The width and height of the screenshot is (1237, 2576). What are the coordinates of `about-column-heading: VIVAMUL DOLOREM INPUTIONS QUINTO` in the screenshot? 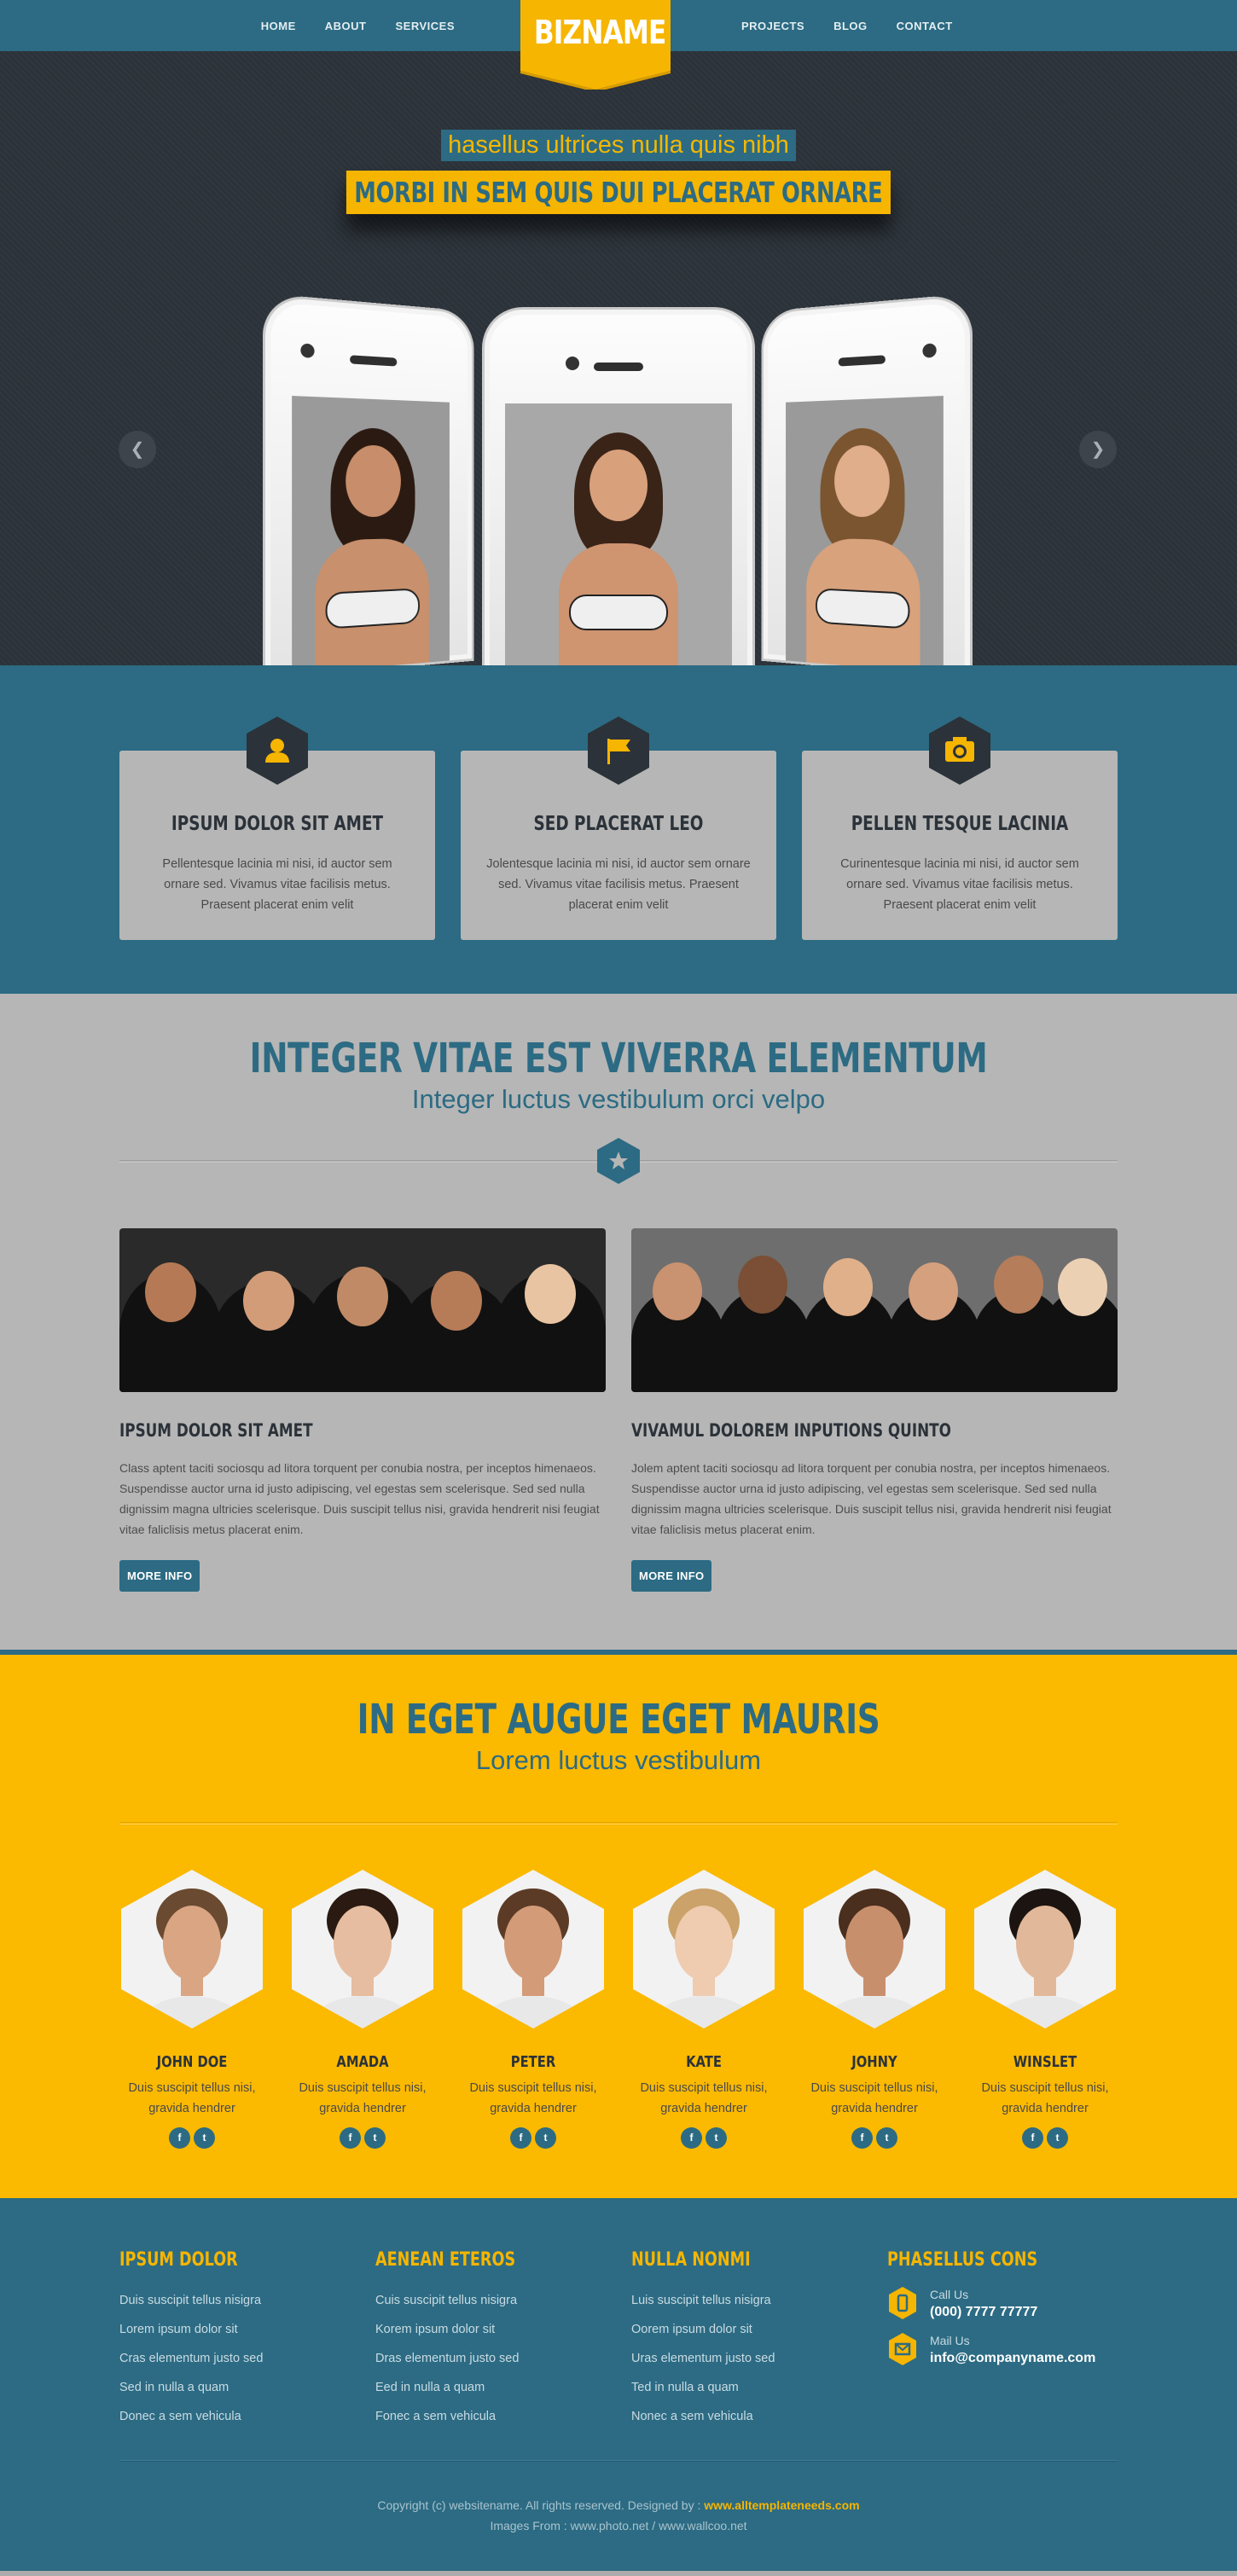 It's located at (825, 1430).